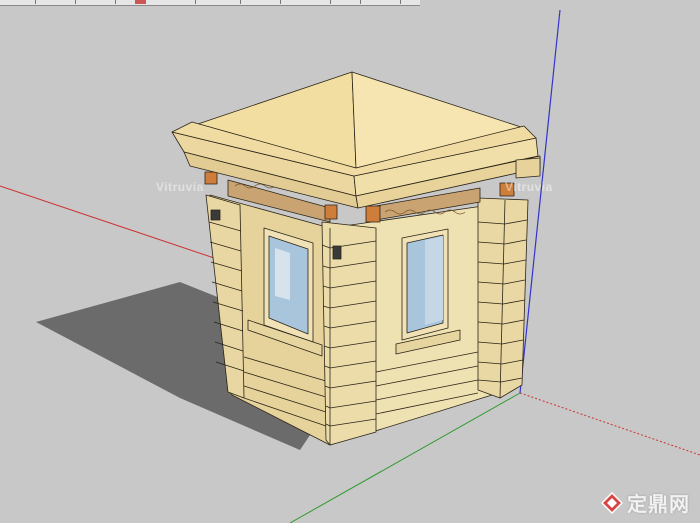  I want to click on site-watermark: 定鼎网, so click(645, 502).